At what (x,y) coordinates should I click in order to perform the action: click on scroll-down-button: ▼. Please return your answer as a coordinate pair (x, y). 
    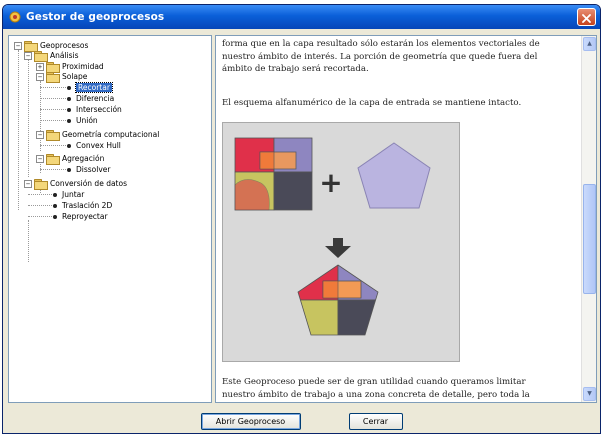
    Looking at the image, I should click on (589, 394).